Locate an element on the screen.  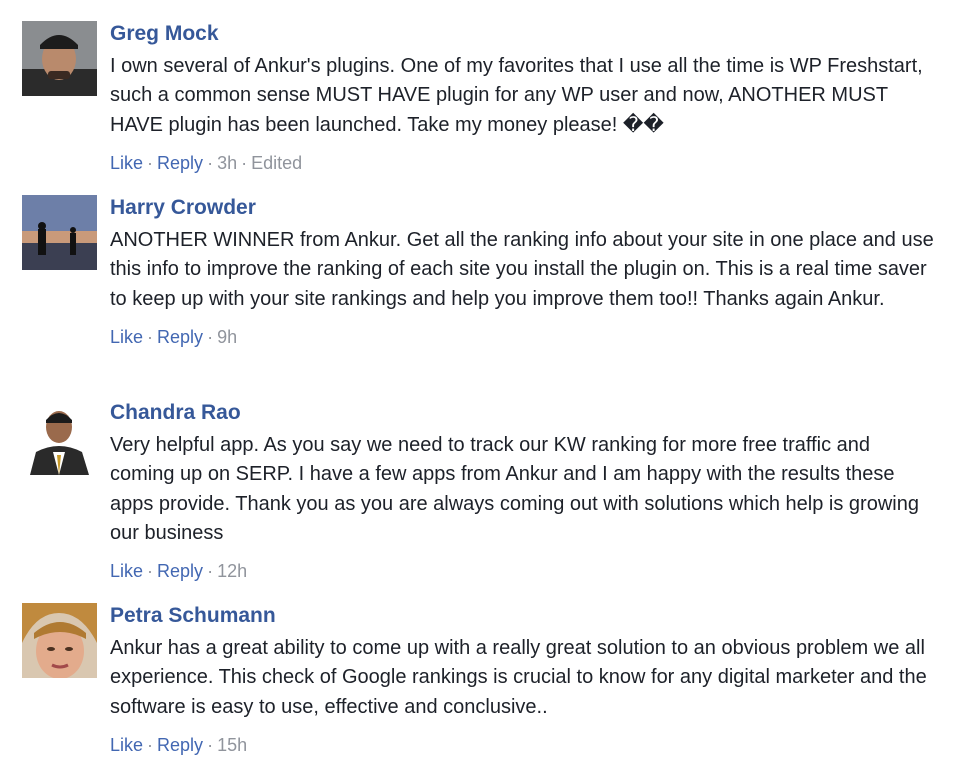
comment-timestamp: 12h is located at coordinates (232, 571).